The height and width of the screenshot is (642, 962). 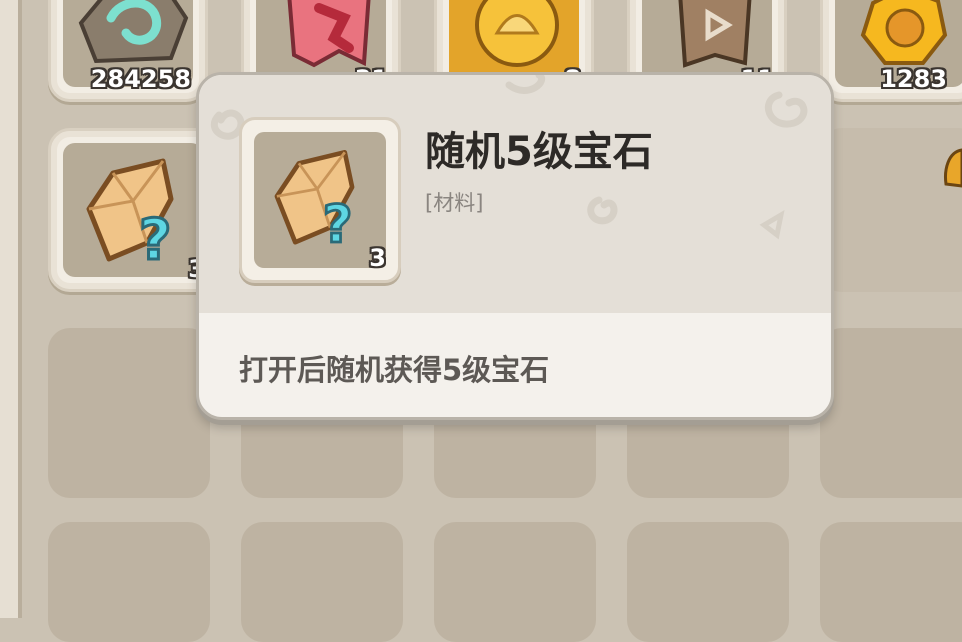 I want to click on tooltip-item-frame: ? 3, so click(x=320, y=200).